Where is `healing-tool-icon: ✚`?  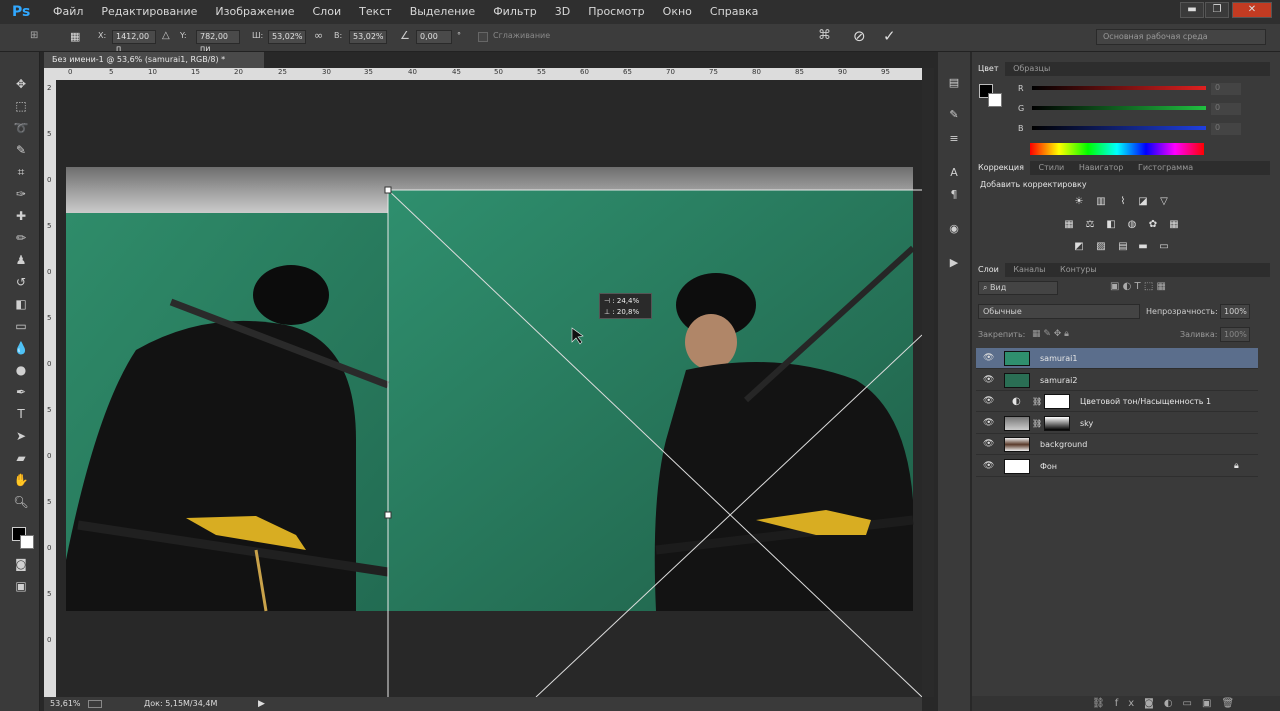 healing-tool-icon: ✚ is located at coordinates (21, 216).